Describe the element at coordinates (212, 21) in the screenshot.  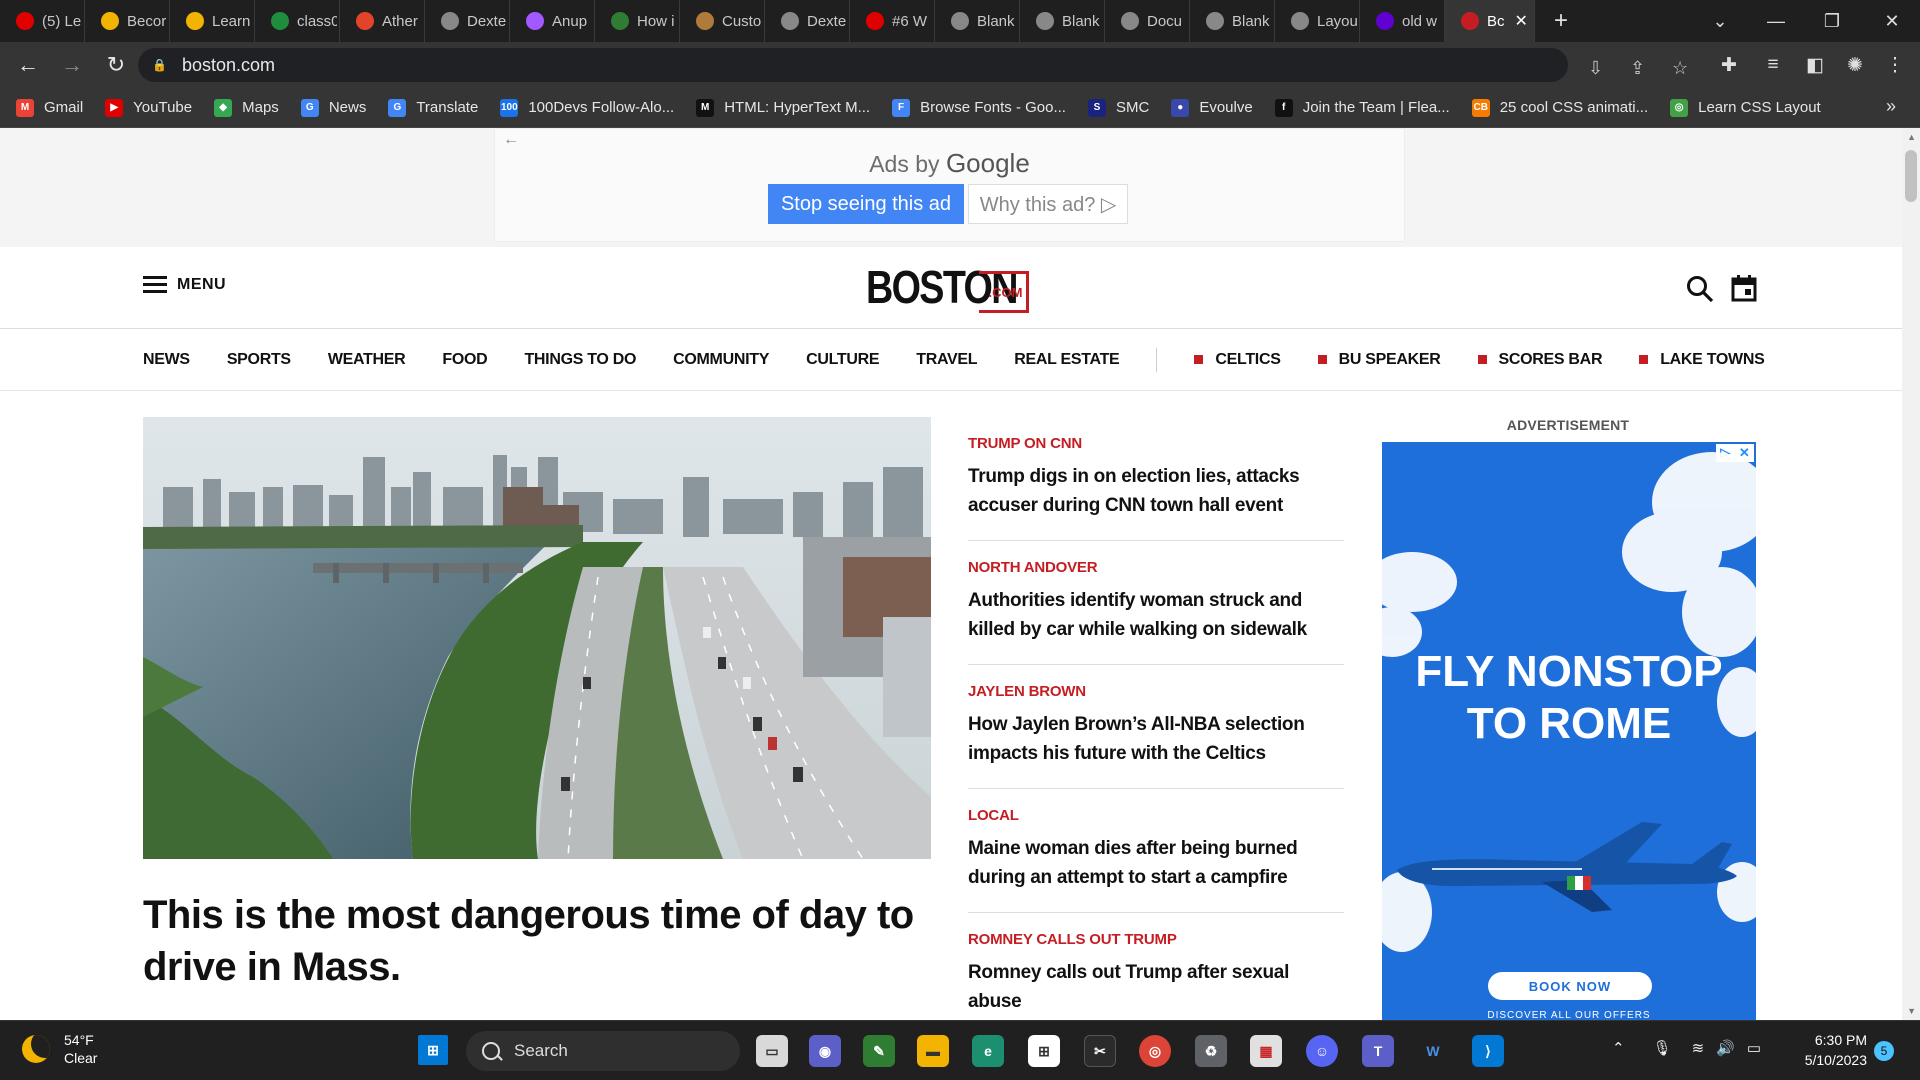
I see `browser-tab: Learn` at that location.